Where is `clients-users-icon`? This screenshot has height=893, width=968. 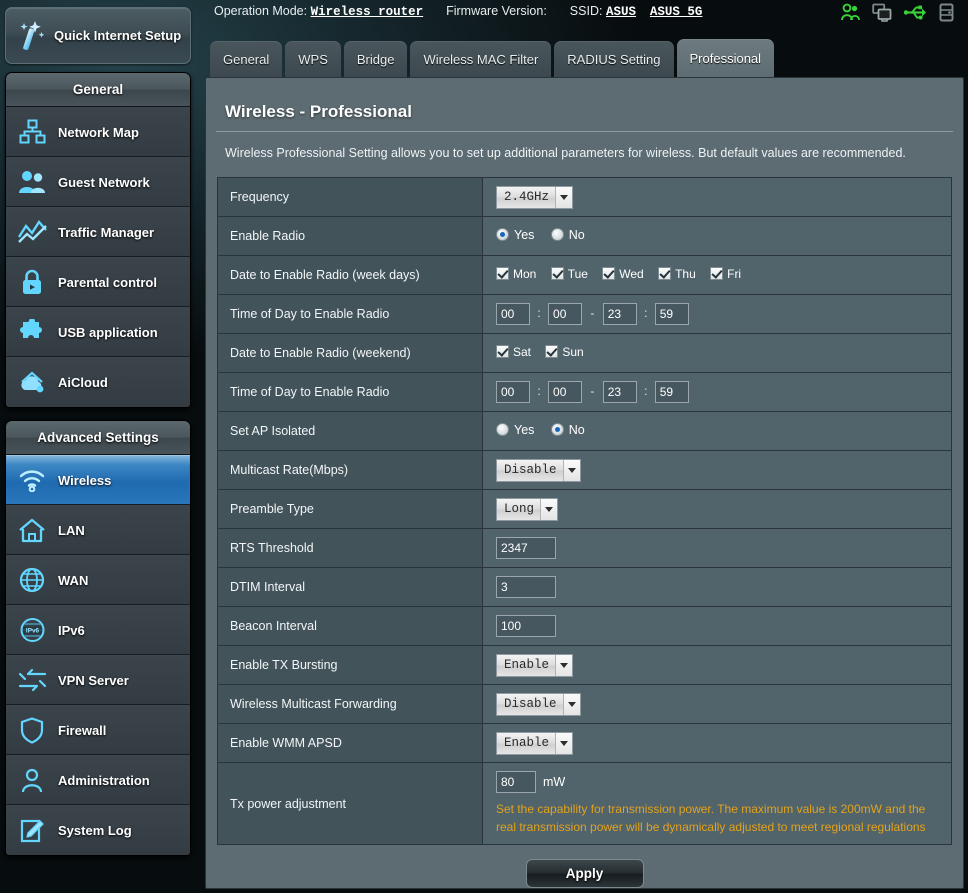 clients-users-icon is located at coordinates (850, 14).